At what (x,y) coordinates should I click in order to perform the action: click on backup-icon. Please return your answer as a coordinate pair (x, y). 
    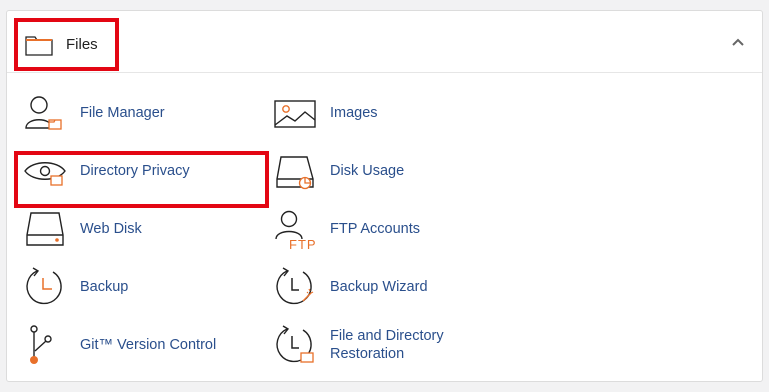
    Looking at the image, I should click on (44, 286).